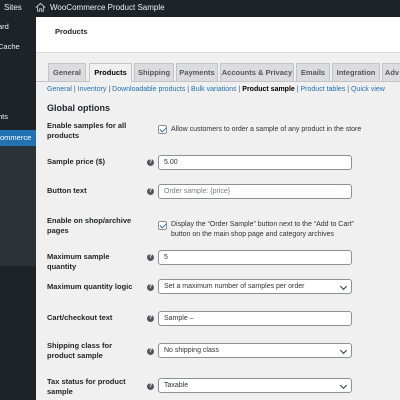 The height and width of the screenshot is (400, 400). What do you see at coordinates (17, 116) in the screenshot?
I see `sidebar-item-comments: nts` at bounding box center [17, 116].